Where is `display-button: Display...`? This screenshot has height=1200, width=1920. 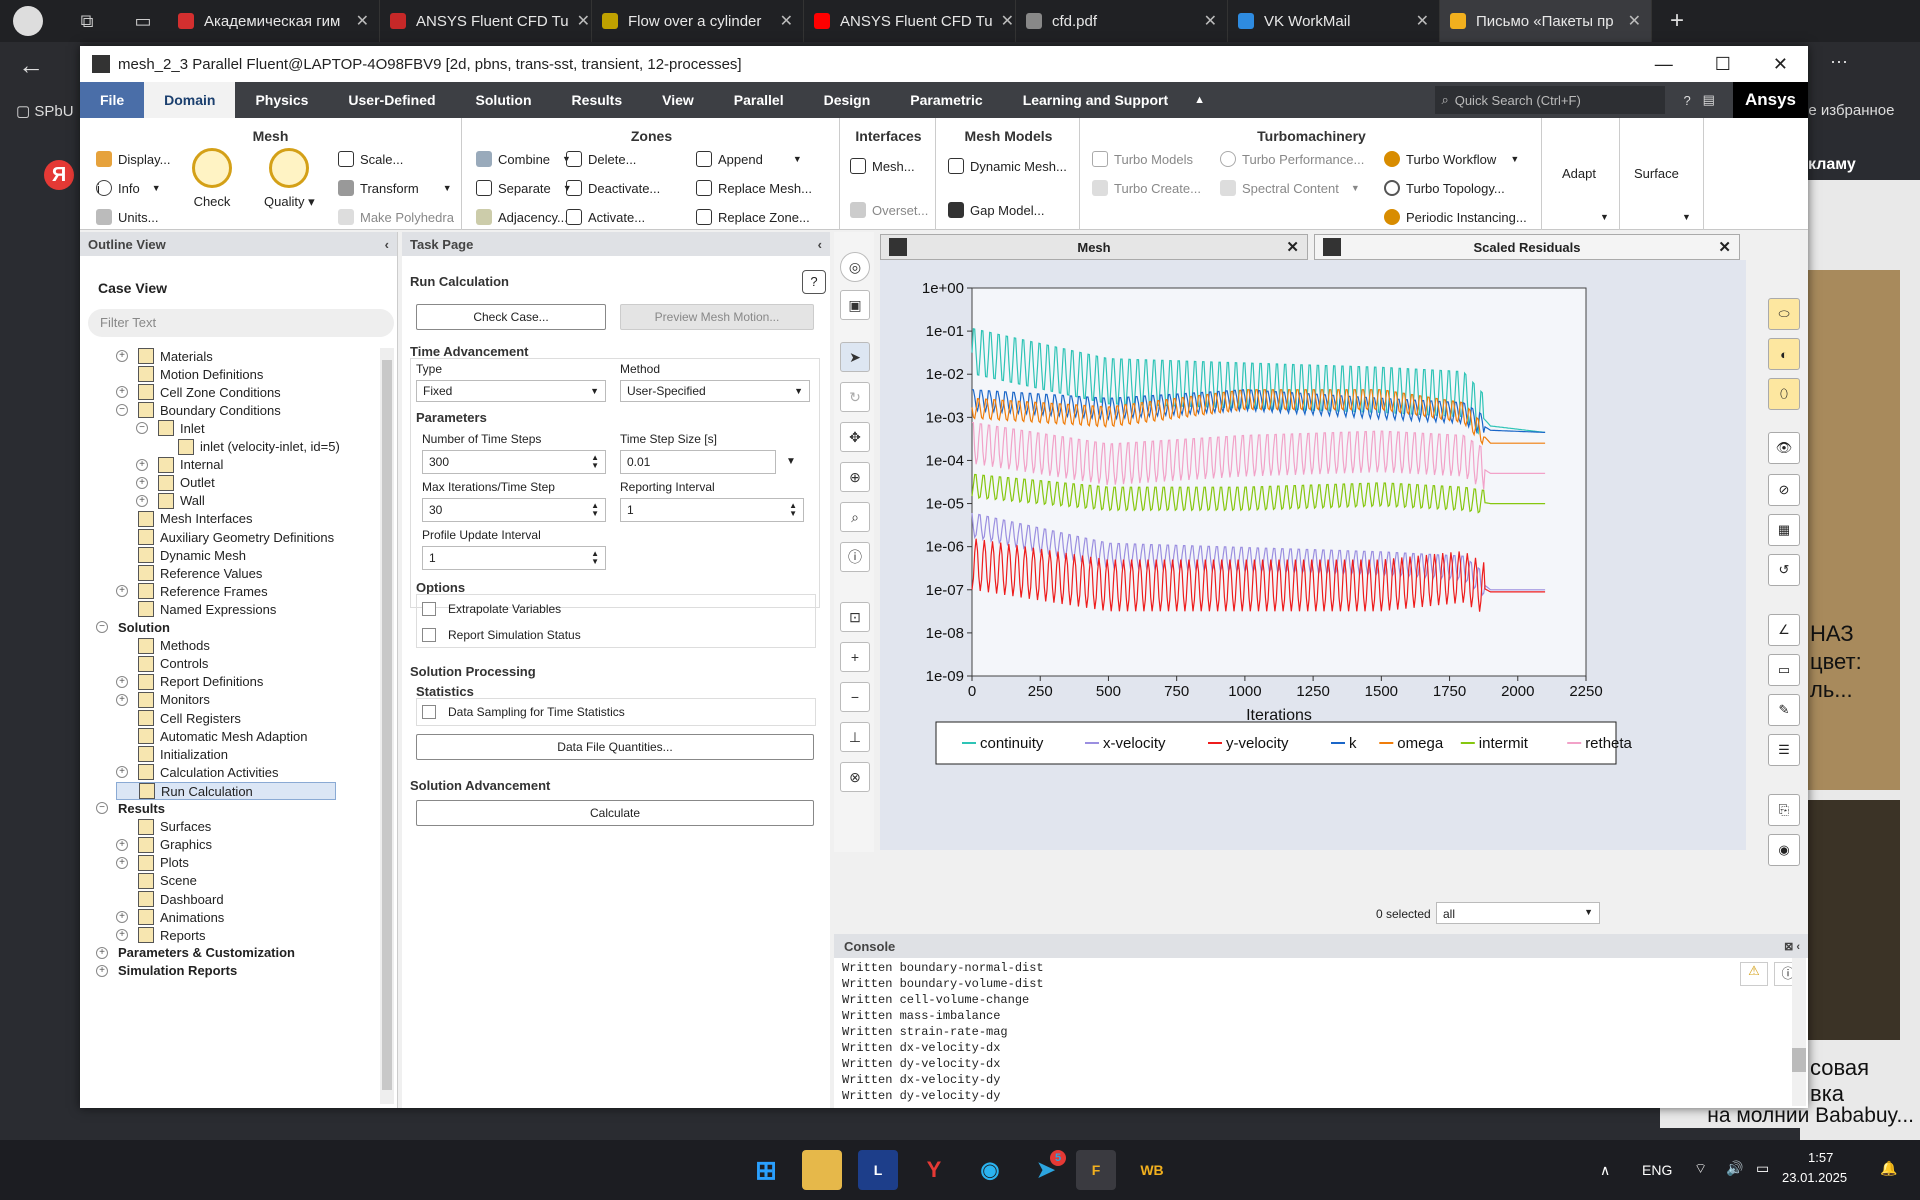 display-button: Display... is located at coordinates (133, 159).